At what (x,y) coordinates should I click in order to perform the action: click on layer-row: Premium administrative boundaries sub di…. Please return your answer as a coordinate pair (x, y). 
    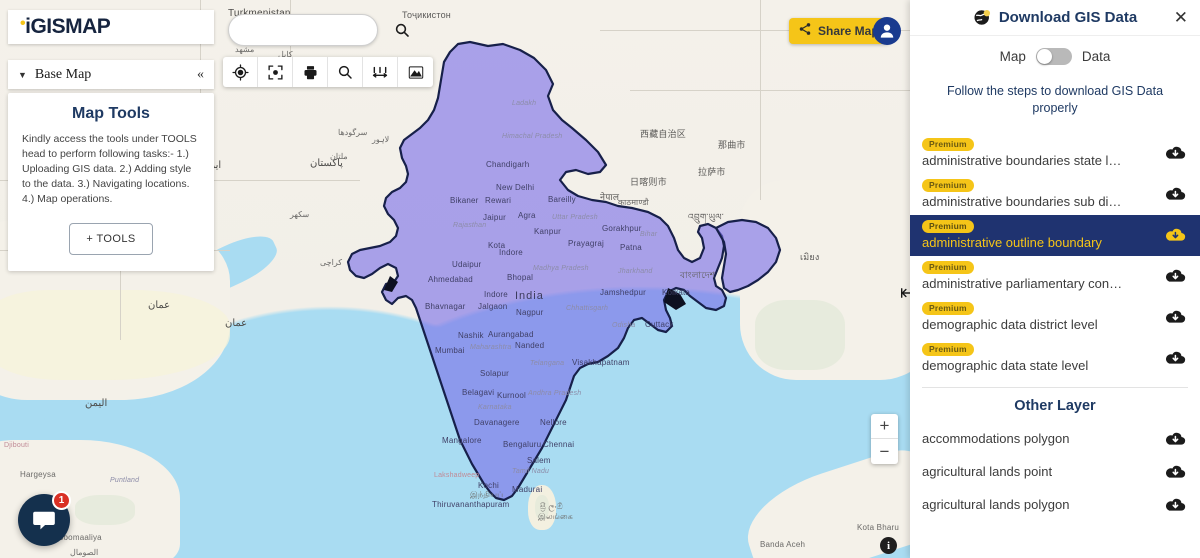
    Looking at the image, I should click on (1055, 194).